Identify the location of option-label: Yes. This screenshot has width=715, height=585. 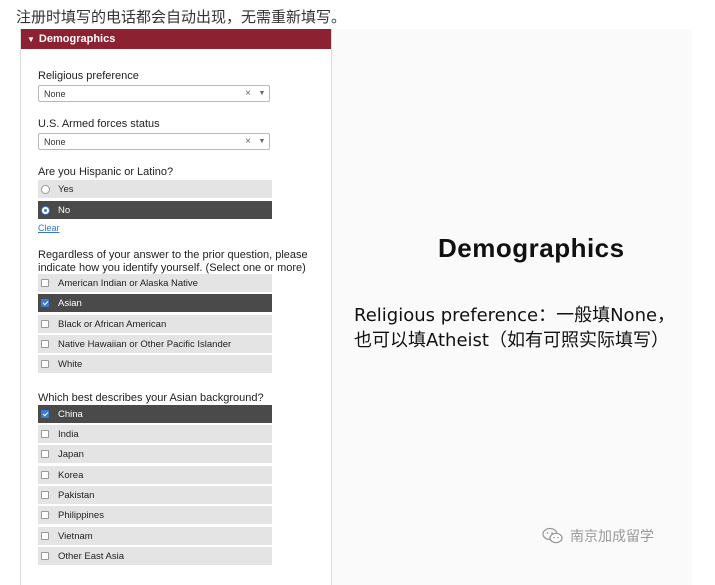
(66, 189).